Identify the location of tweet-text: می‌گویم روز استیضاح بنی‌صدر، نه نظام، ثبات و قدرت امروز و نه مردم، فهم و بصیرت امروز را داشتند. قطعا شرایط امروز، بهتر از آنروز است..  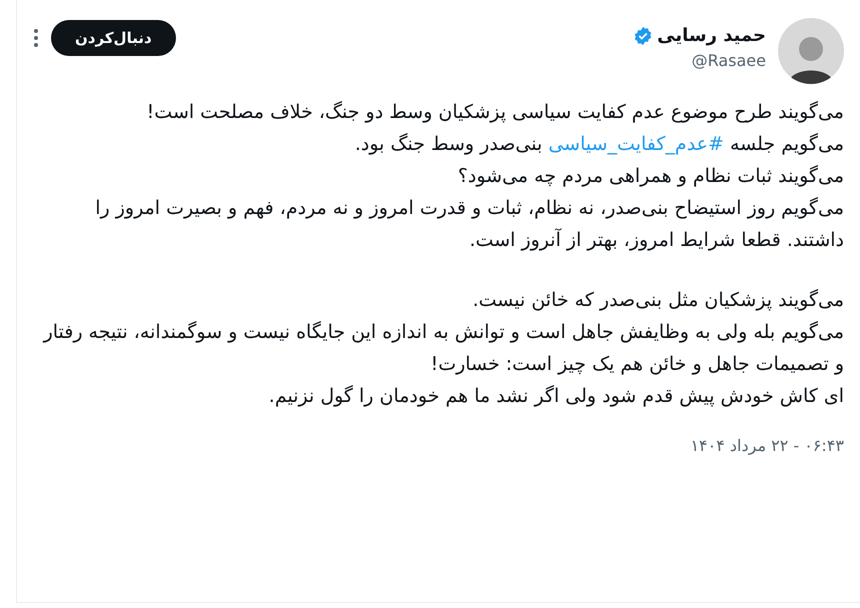
(469, 224).